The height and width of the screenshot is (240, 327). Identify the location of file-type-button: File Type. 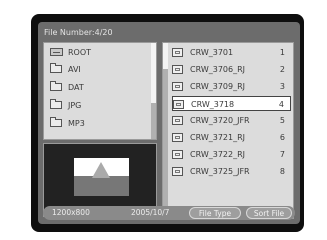
(215, 213).